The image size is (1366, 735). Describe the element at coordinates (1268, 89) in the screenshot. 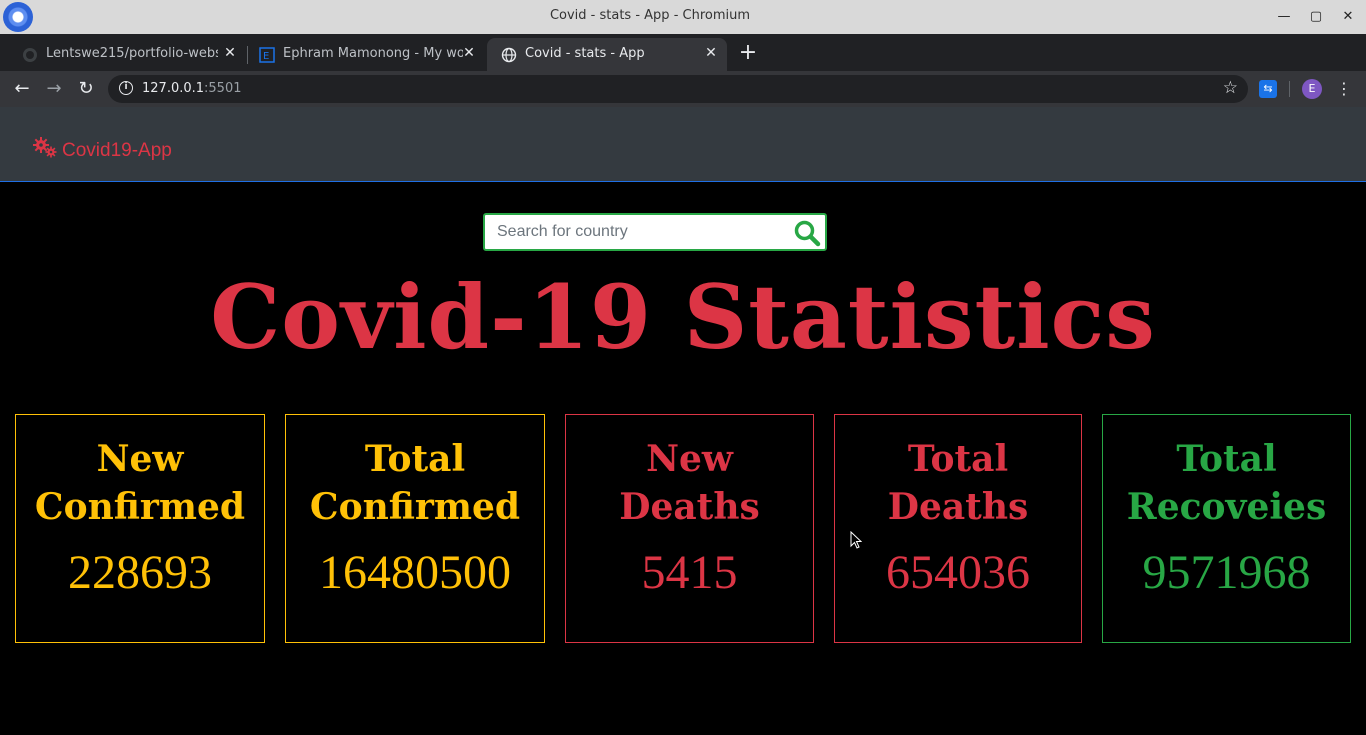

I see `extension-icon: ⇆` at that location.